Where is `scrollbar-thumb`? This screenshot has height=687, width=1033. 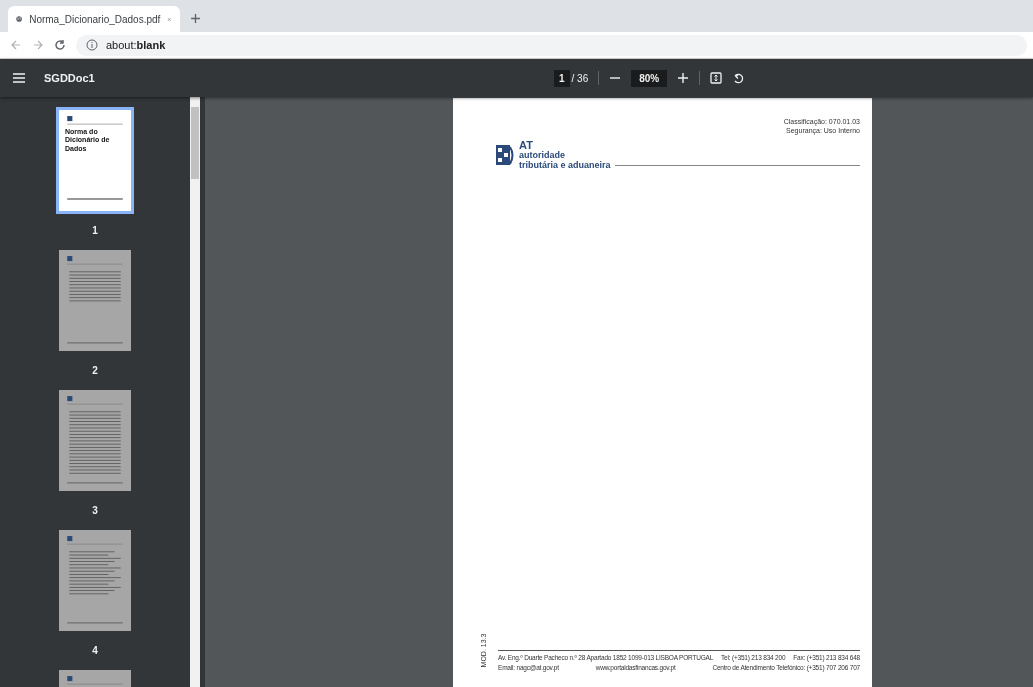 scrollbar-thumb is located at coordinates (195, 143).